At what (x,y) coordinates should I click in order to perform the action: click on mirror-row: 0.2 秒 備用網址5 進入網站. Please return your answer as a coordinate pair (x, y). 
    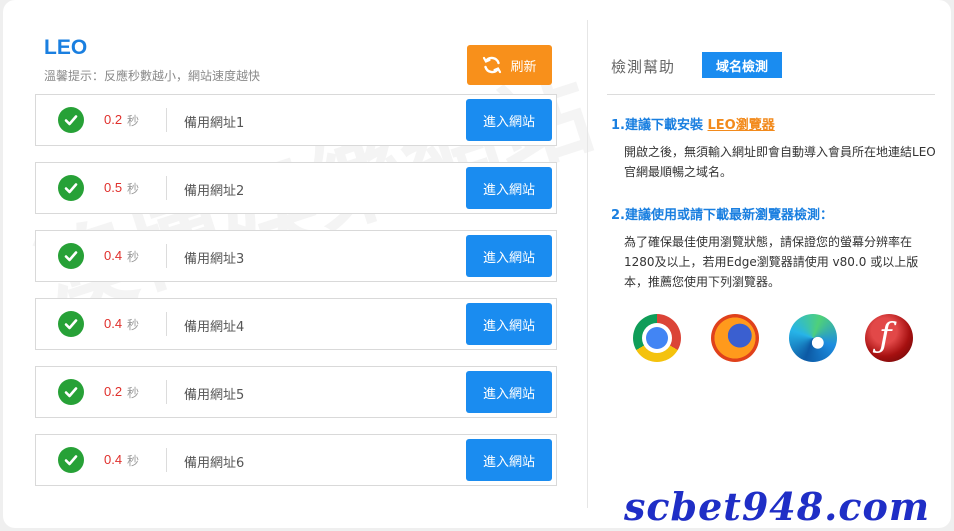
    Looking at the image, I should click on (296, 392).